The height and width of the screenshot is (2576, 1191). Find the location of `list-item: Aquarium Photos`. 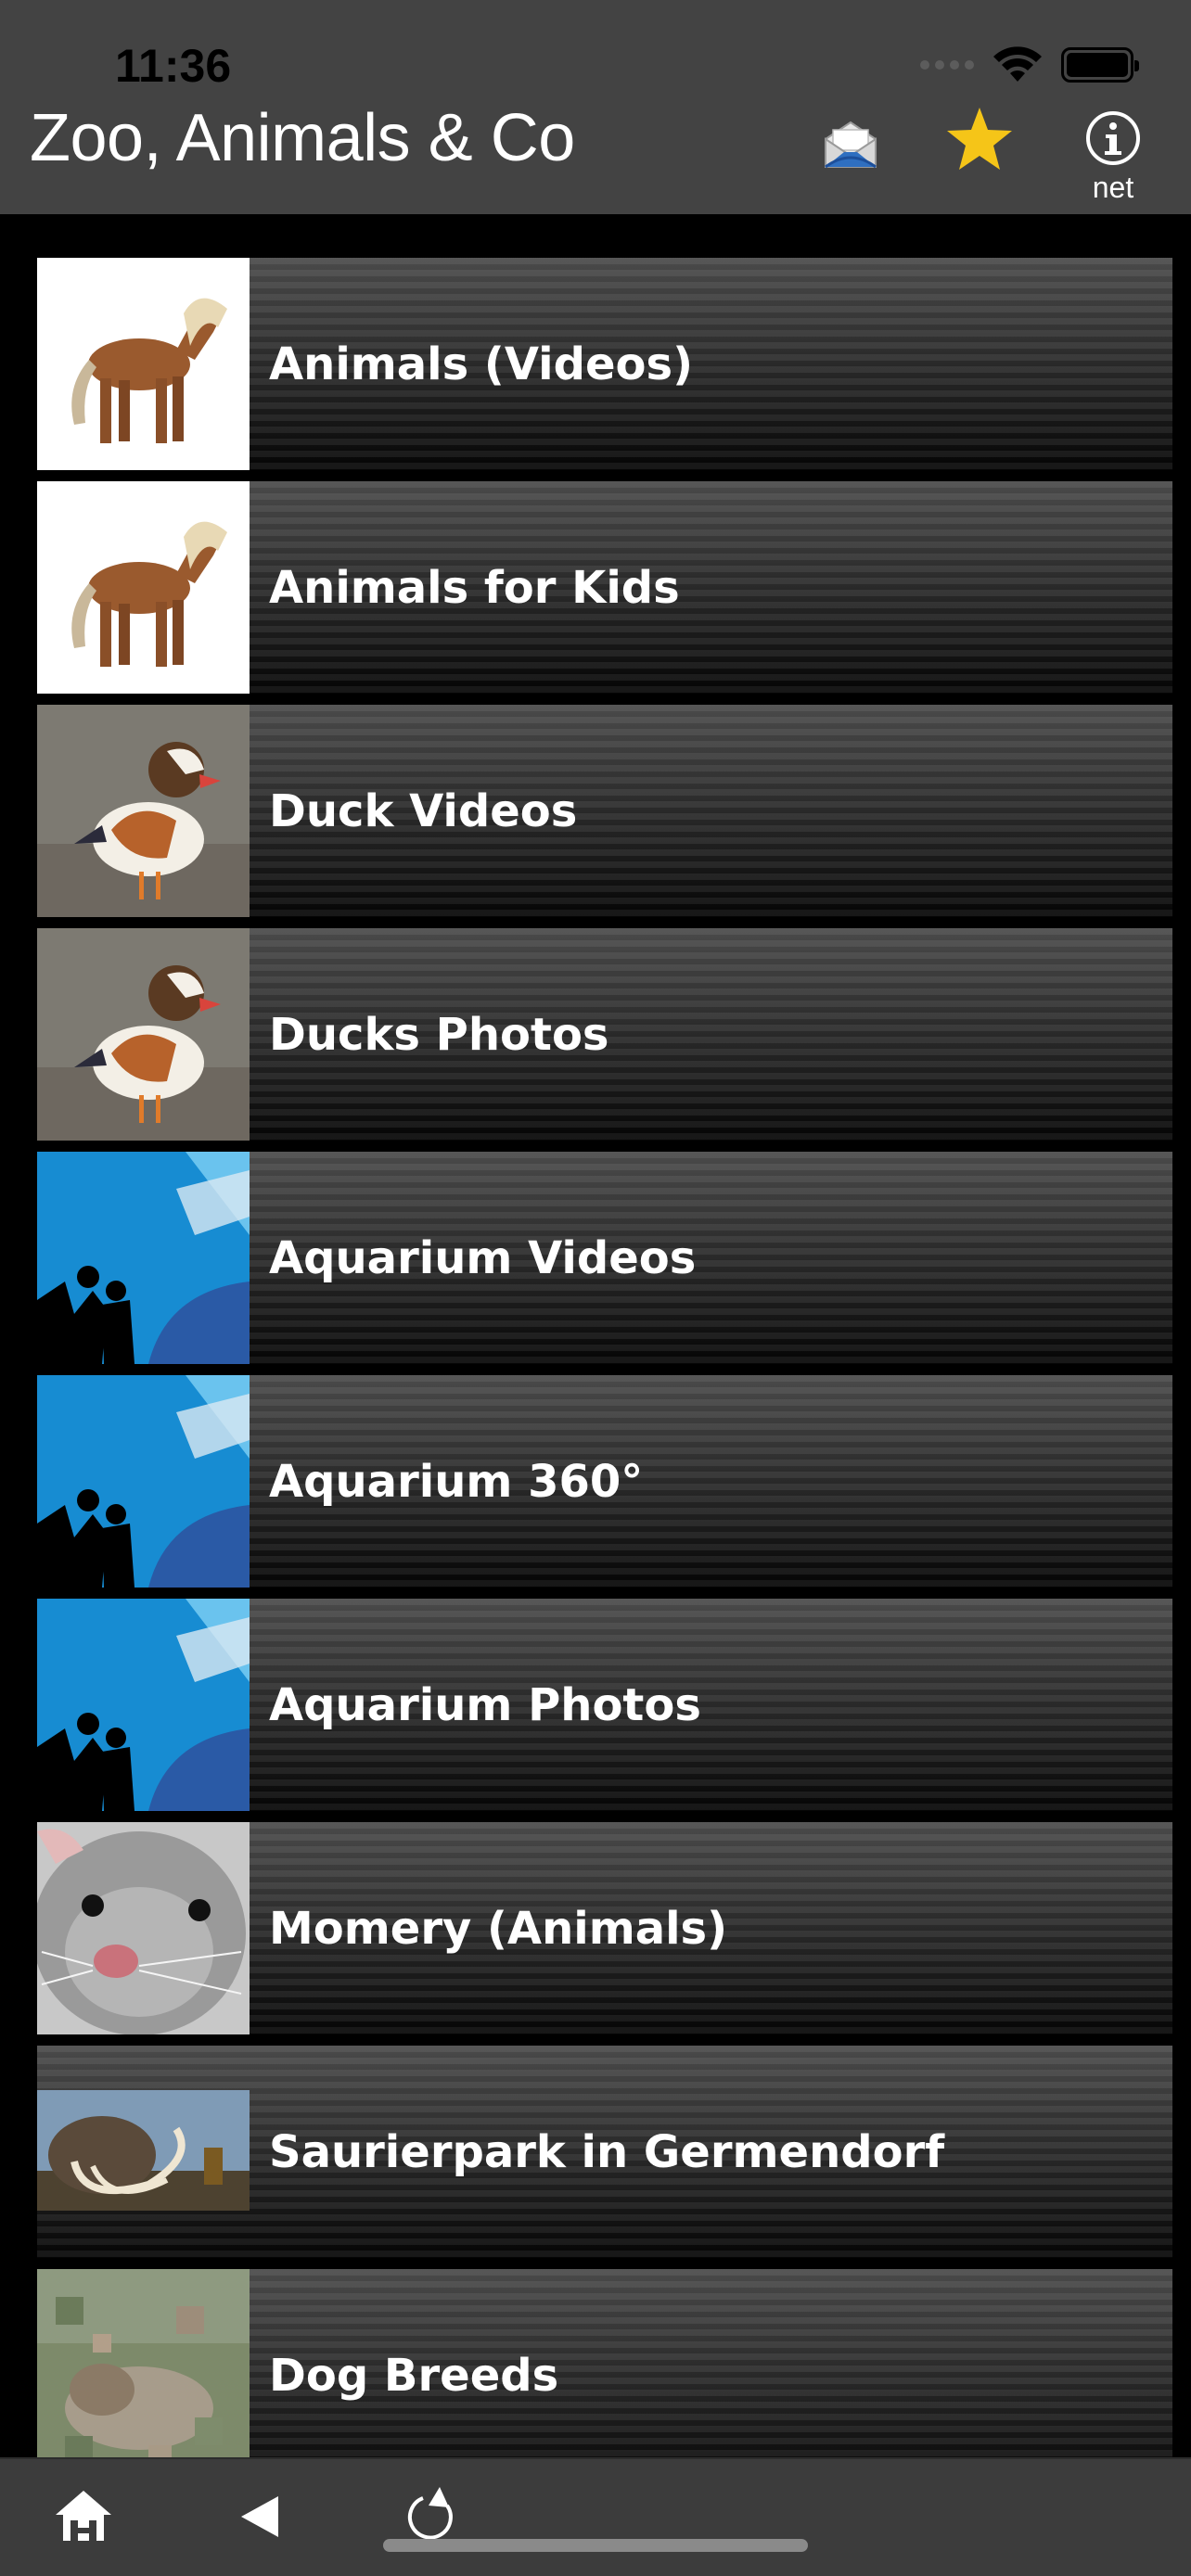

list-item: Aquarium Photos is located at coordinates (604, 1705).